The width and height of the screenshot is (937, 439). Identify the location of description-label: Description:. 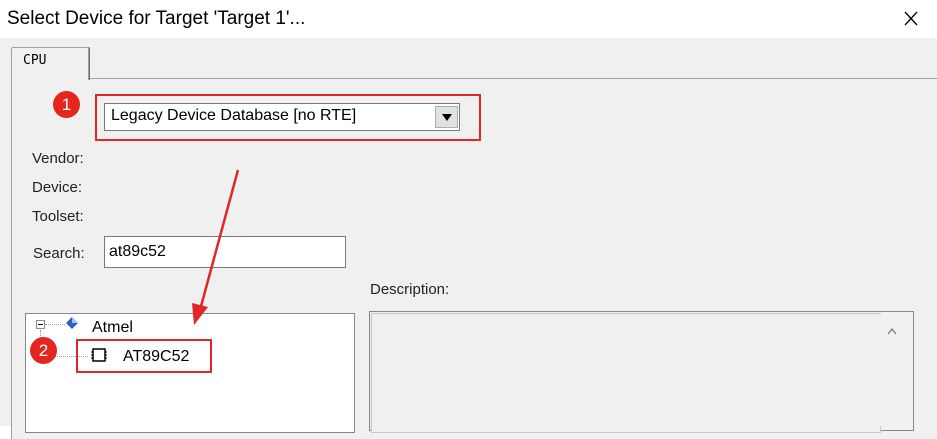
(410, 289).